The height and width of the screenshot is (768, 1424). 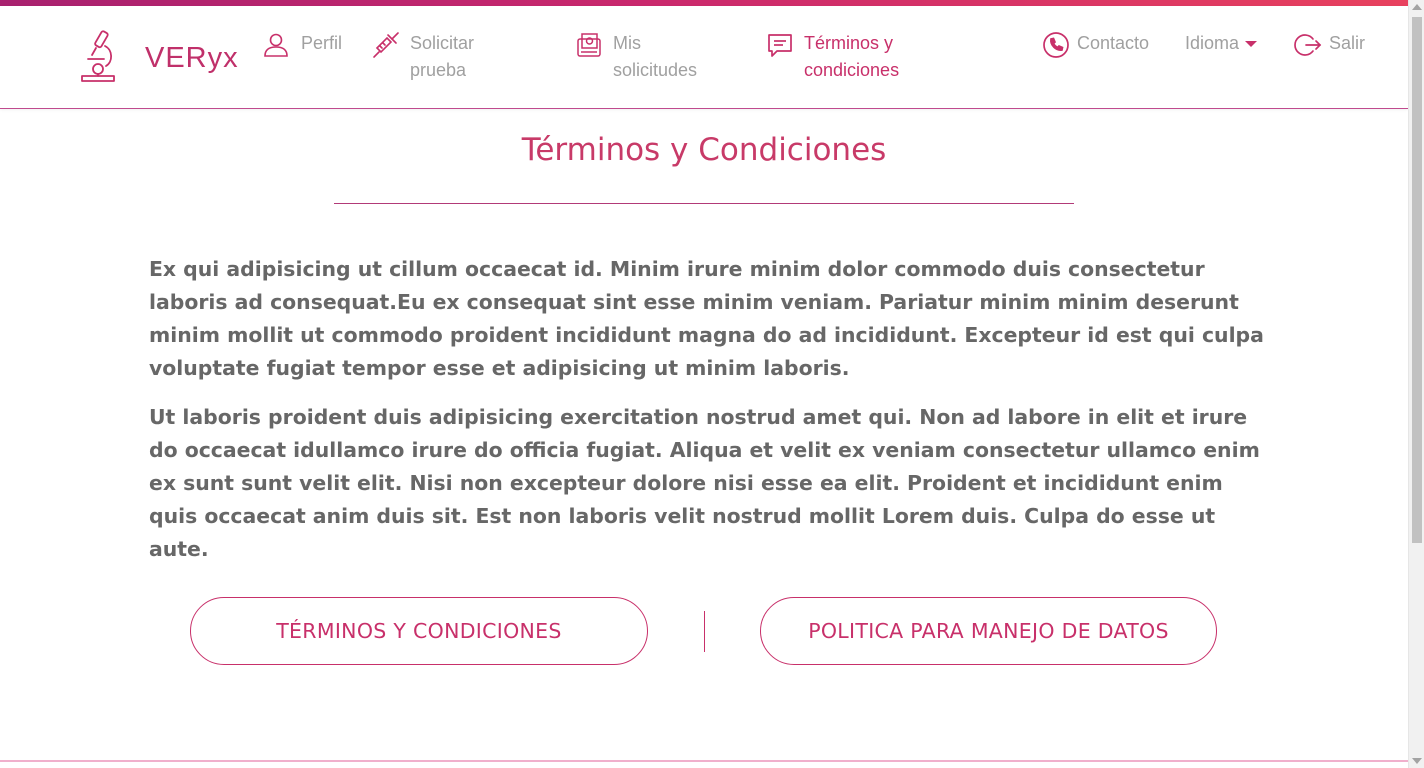 I want to click on terms-button: TÉRMINOS Y CONDICIONES, so click(x=419, y=631).